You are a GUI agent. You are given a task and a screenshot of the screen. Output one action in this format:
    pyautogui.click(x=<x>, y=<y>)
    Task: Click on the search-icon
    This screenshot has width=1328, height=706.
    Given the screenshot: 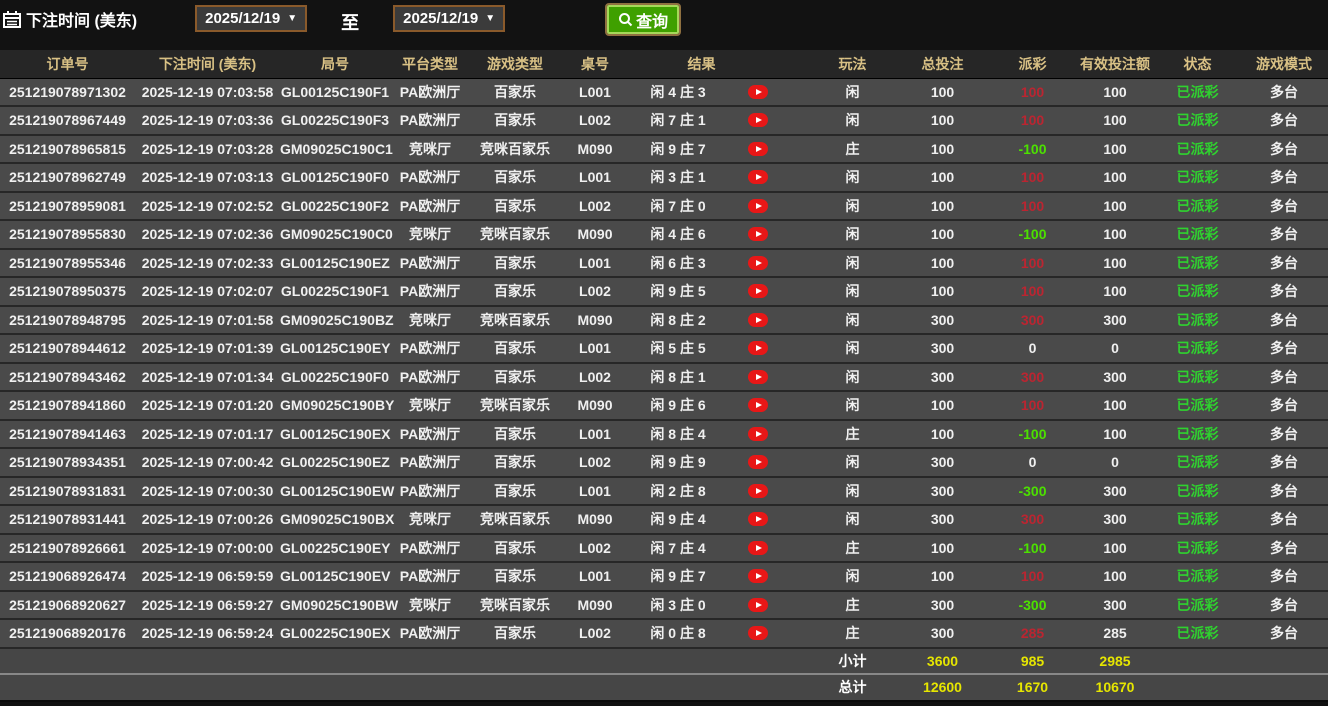 What is the action you would take?
    pyautogui.click(x=626, y=20)
    